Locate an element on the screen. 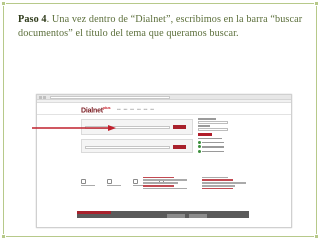 This screenshot has height=240, width=320. search-documents-button is located at coordinates (179, 127).